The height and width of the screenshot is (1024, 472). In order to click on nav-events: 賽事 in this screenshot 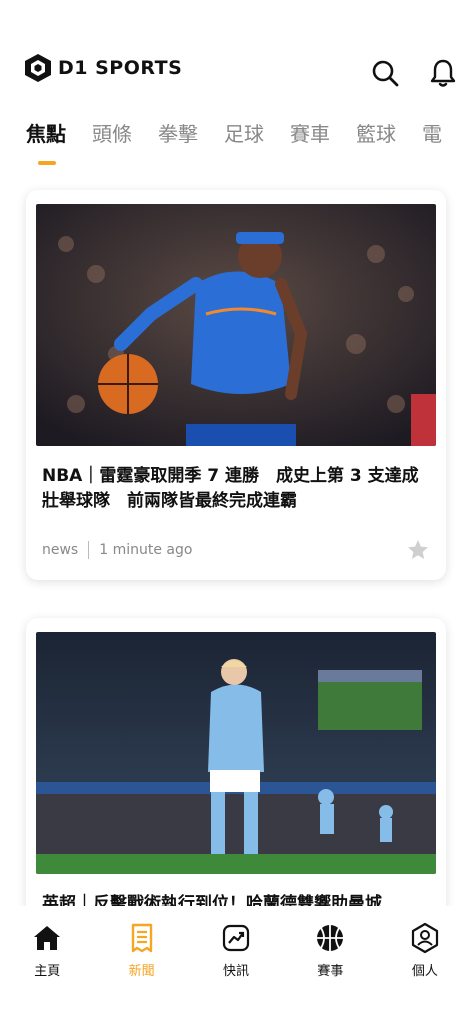, I will do `click(330, 965)`.